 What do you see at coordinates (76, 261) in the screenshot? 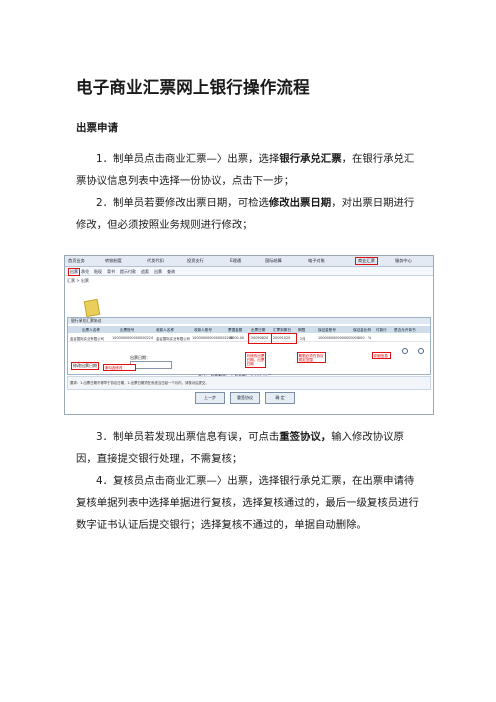
I see `nav-item: 首页业务` at bounding box center [76, 261].